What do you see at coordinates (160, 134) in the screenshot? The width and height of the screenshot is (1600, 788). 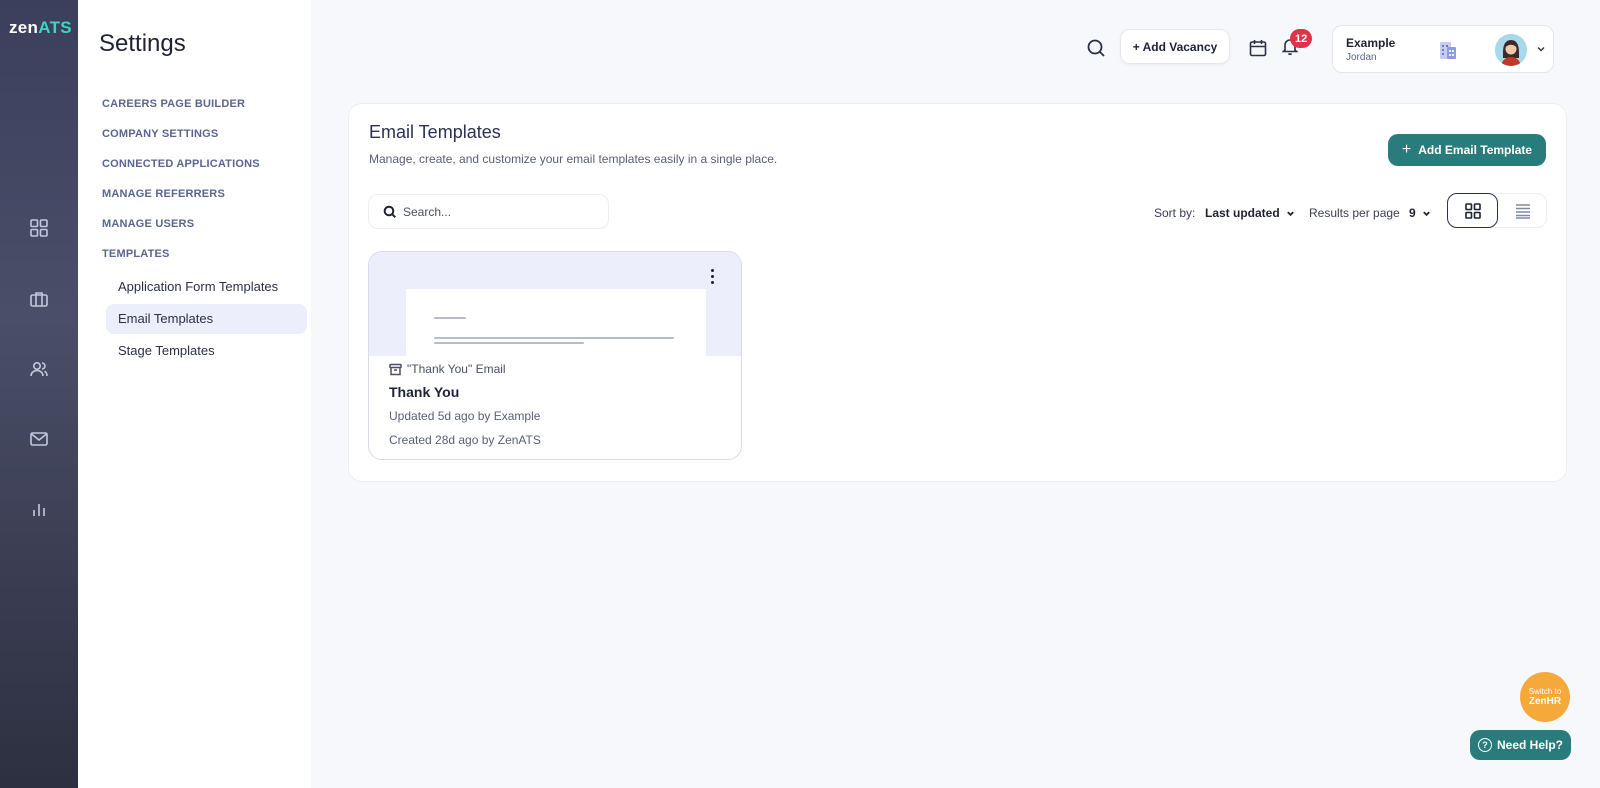 I see `nav-company-settings: COMPANY SETTINGS` at bounding box center [160, 134].